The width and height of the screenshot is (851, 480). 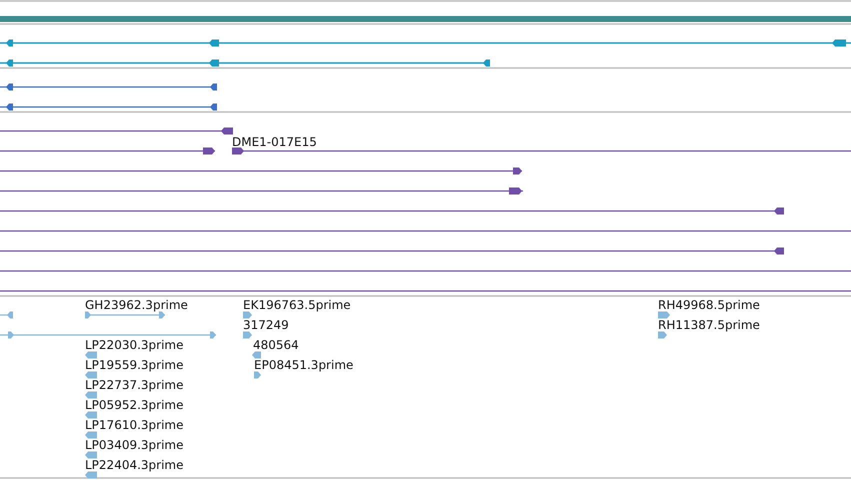 I want to click on feature-label: RH11387.5prime, so click(x=709, y=325).